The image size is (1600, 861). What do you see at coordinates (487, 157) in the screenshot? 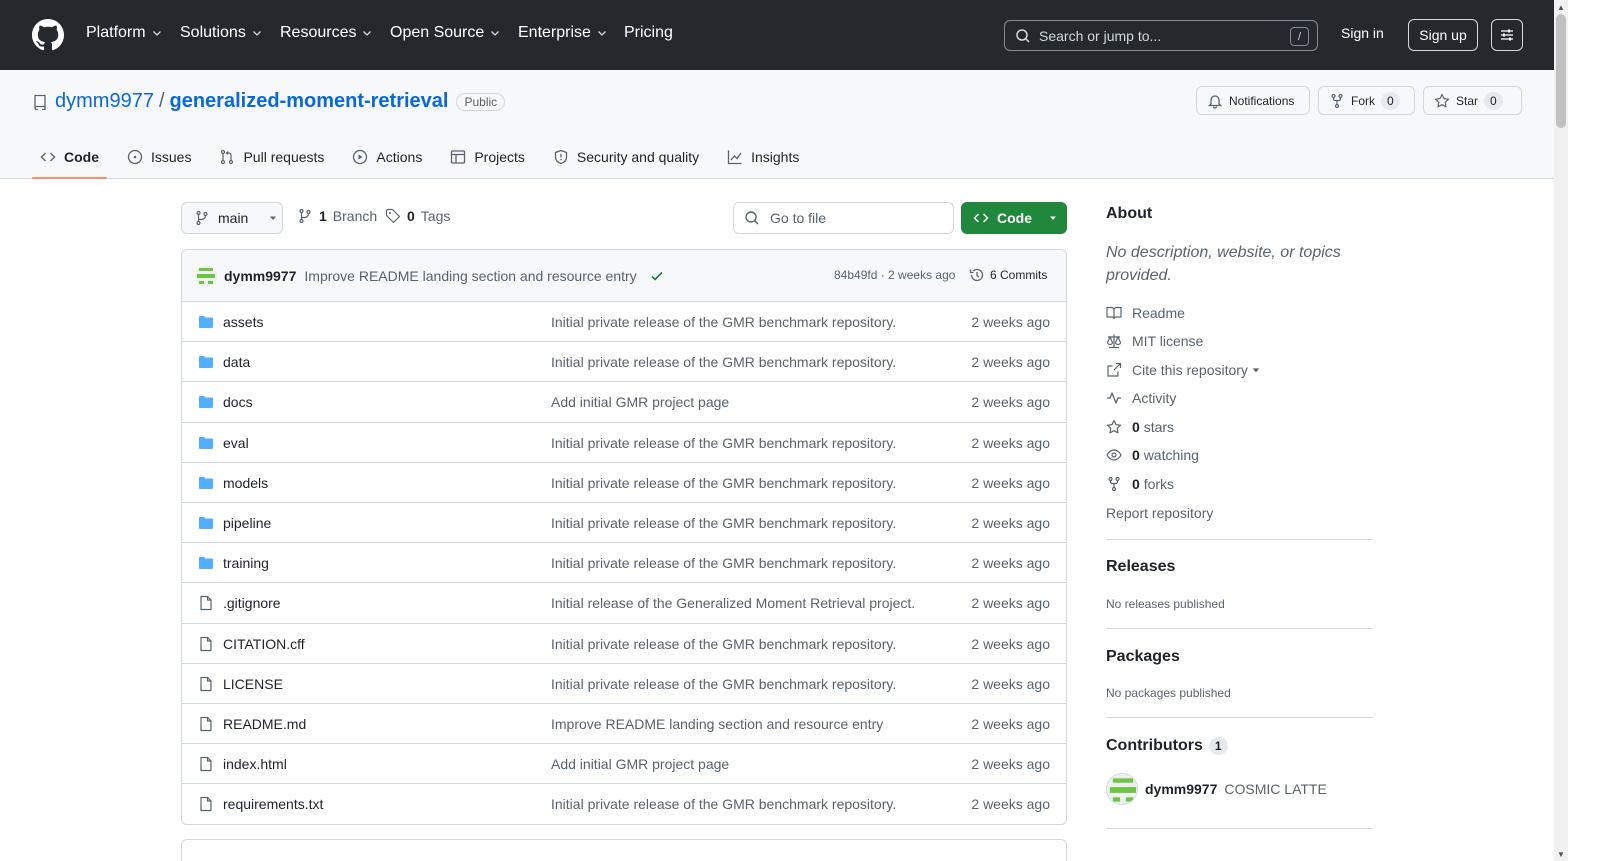
I see `tab-projects: Projects` at bounding box center [487, 157].